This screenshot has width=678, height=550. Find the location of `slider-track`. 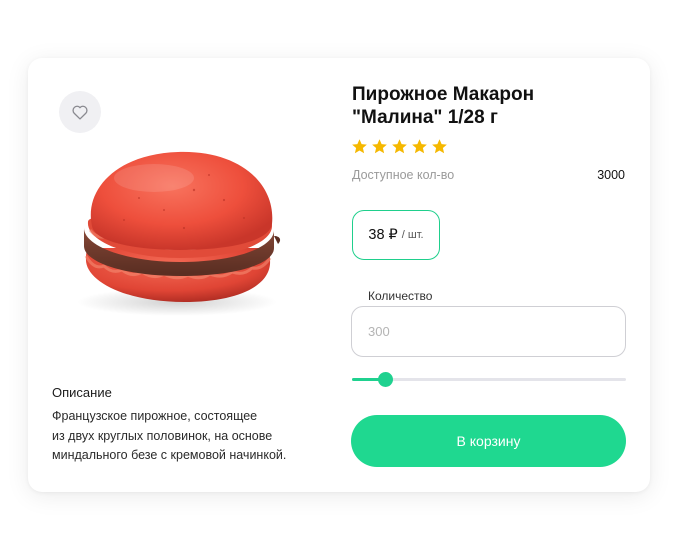

slider-track is located at coordinates (489, 379).